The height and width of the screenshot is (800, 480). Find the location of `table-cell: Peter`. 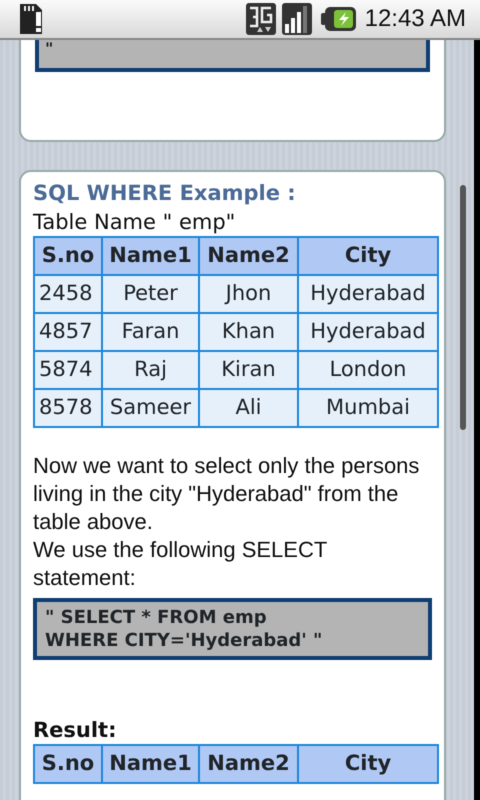

table-cell: Peter is located at coordinates (150, 294).